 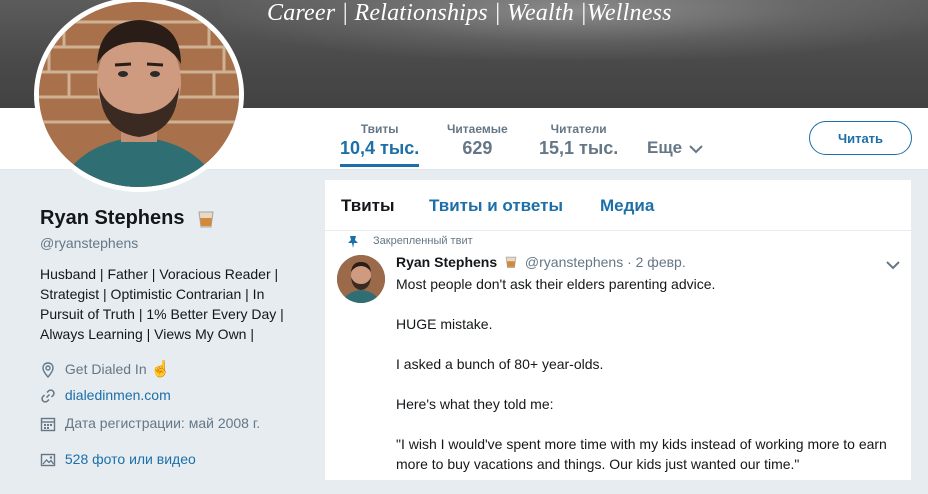 What do you see at coordinates (160, 369) in the screenshot?
I see `pointing-hand-icon: ☝` at bounding box center [160, 369].